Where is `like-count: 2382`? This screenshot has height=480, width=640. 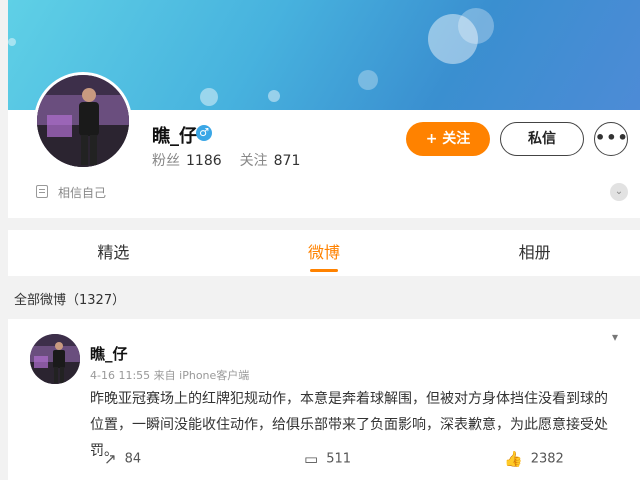 like-count: 2382 is located at coordinates (547, 459).